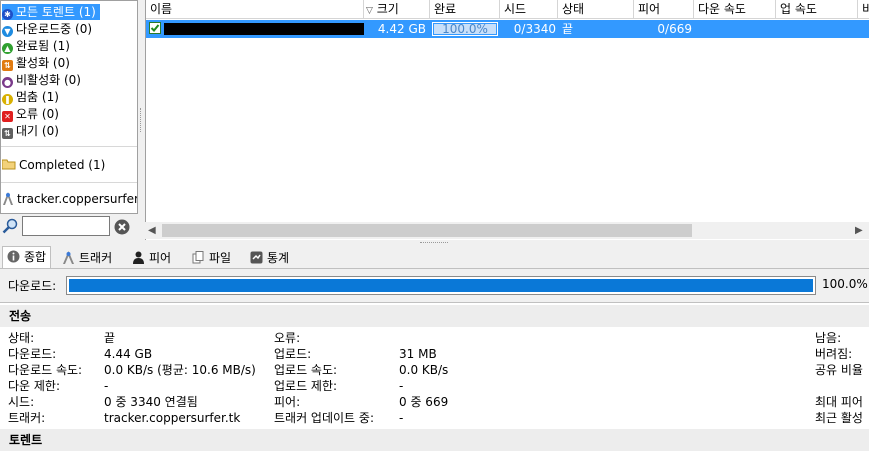  Describe the element at coordinates (55, 165) in the screenshot. I see `label-completed: Completed (1)` at that location.